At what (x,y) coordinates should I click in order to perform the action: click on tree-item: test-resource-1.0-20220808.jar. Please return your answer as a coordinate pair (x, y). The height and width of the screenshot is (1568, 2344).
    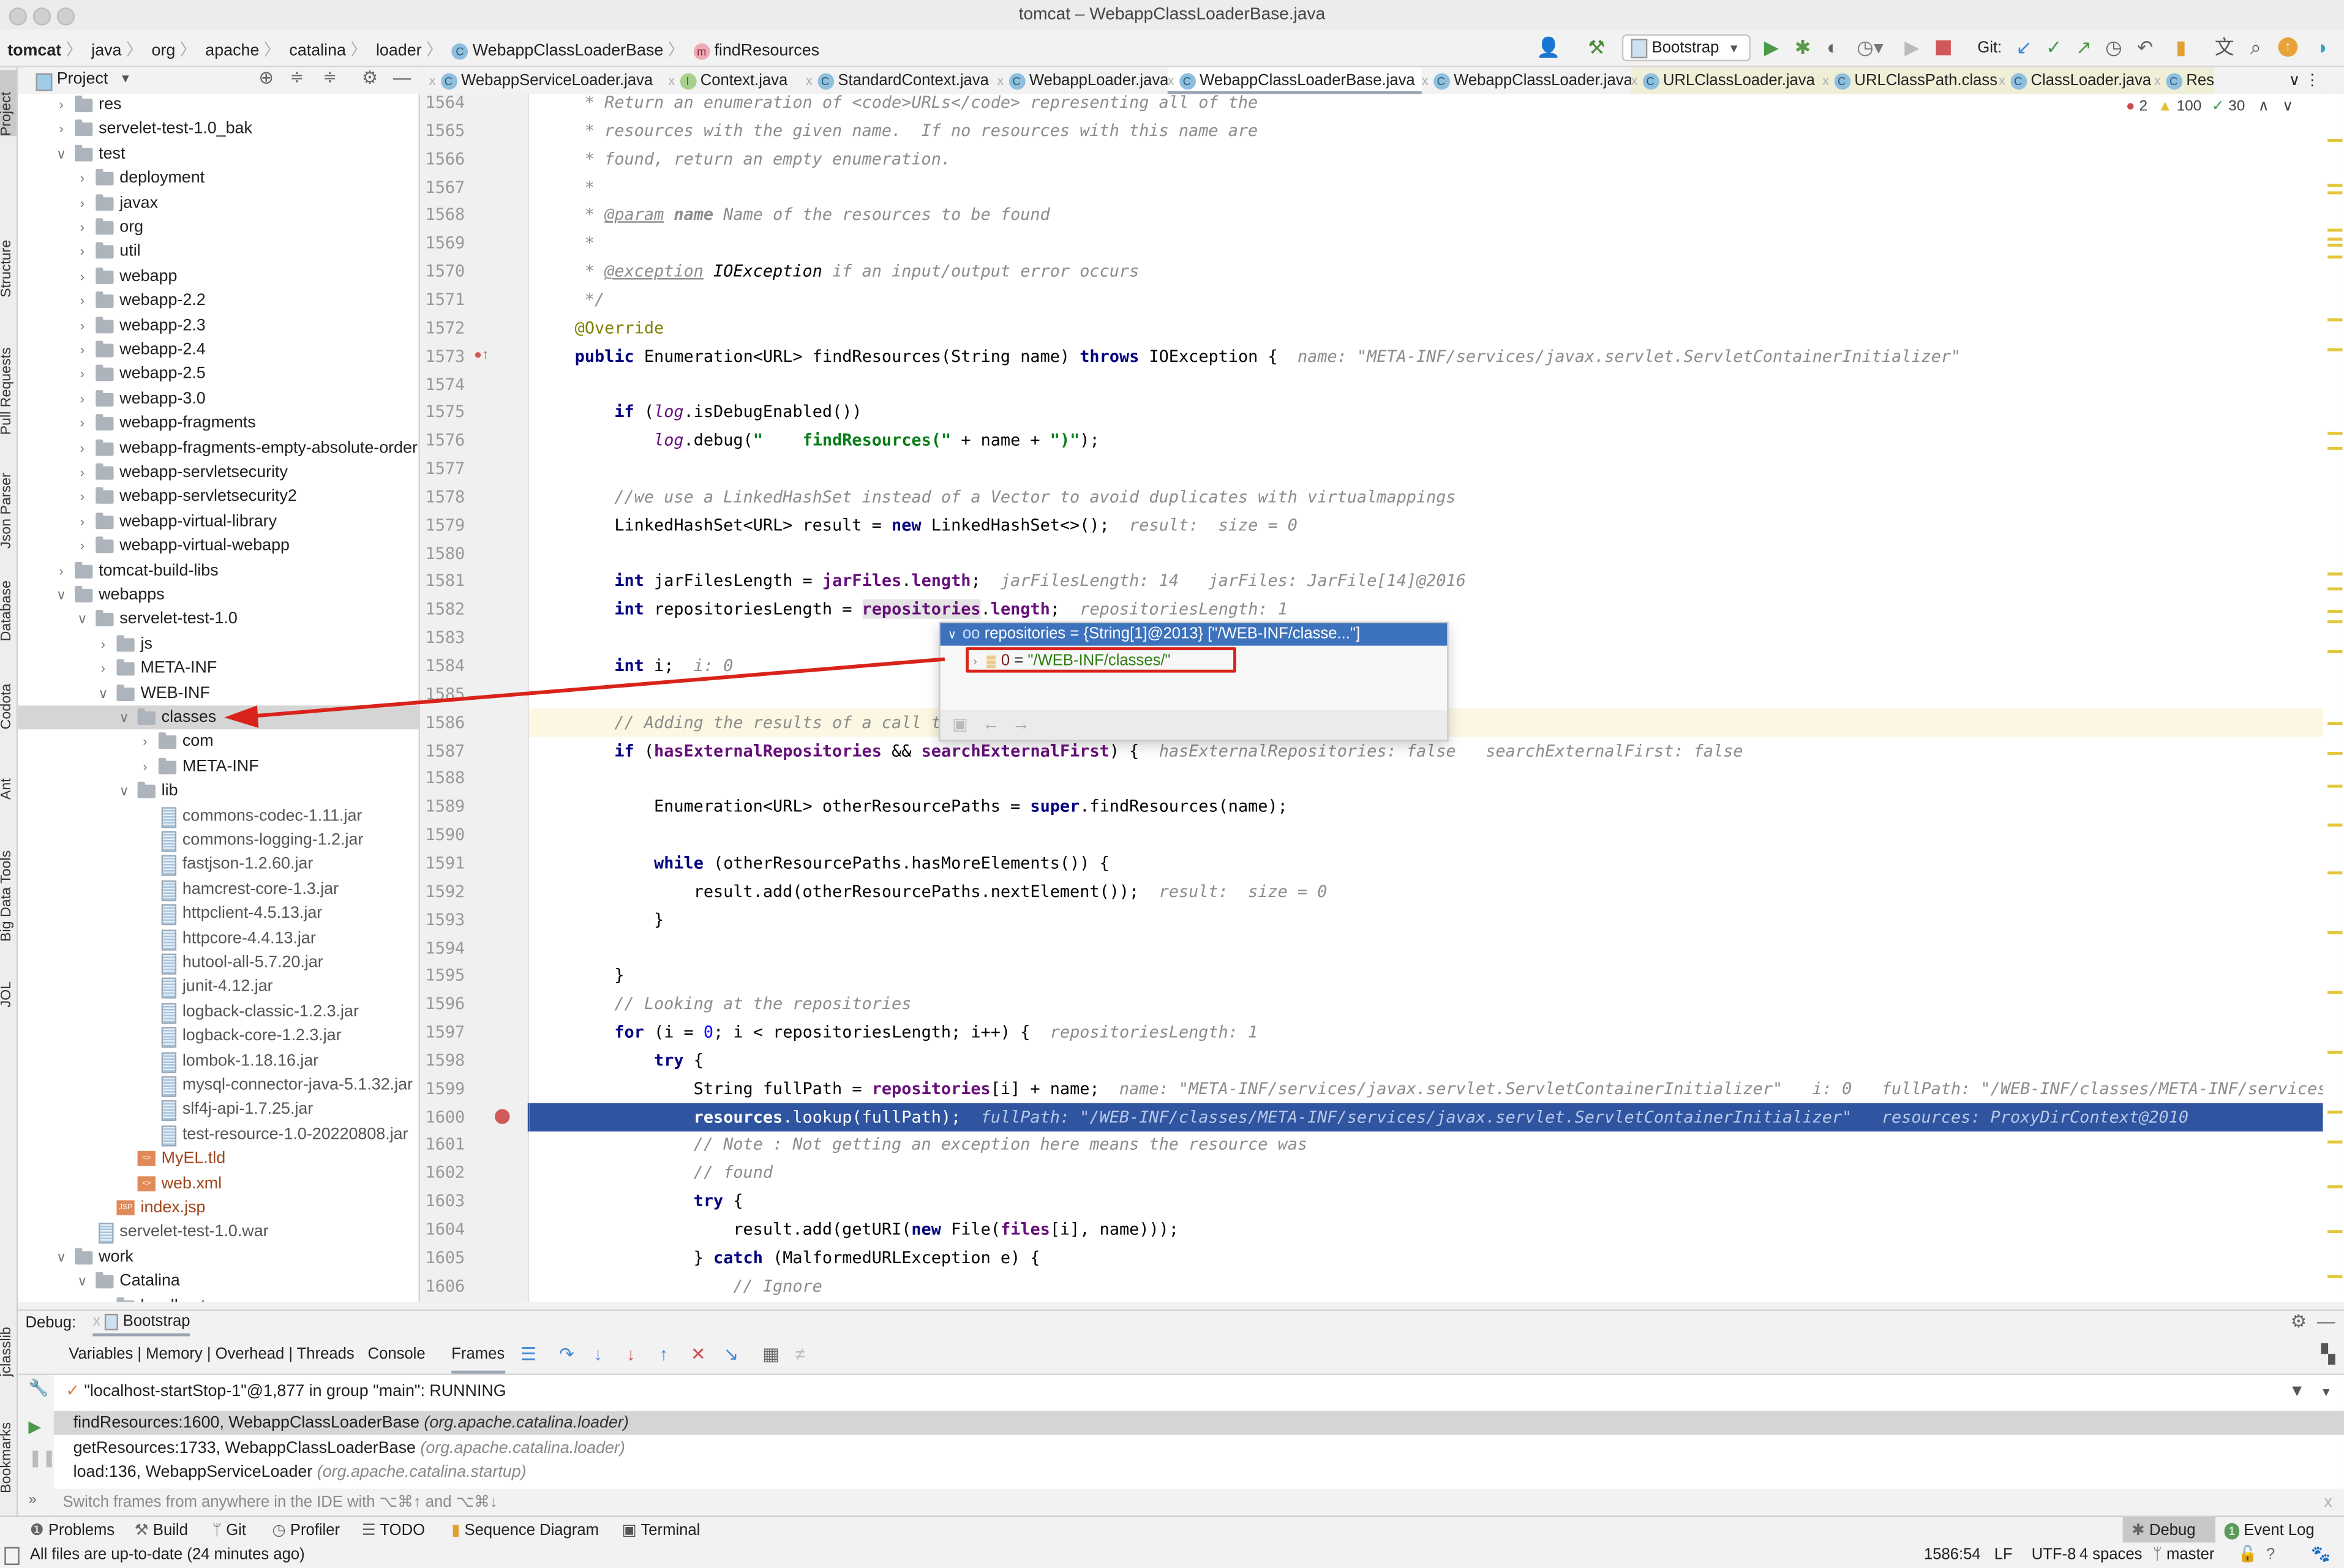
    Looking at the image, I should click on (218, 1134).